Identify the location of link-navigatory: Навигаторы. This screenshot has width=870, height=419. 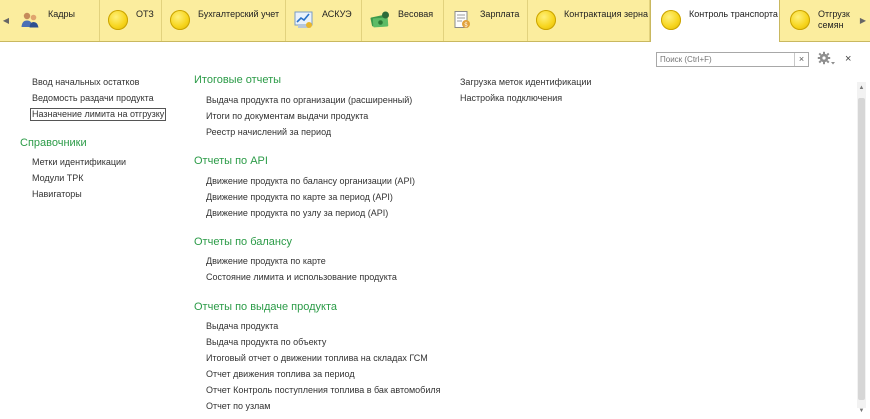
(57, 194).